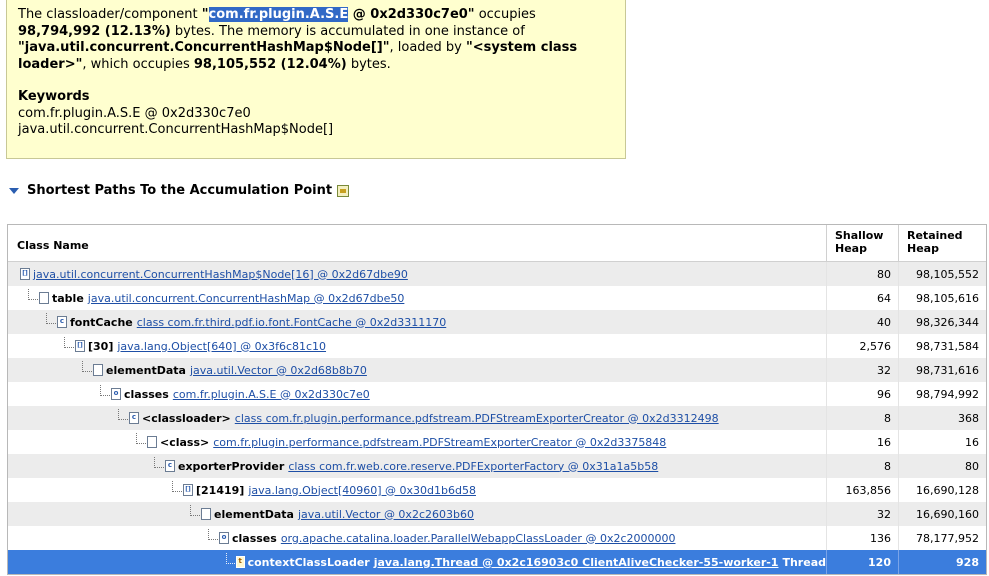 Image resolution: width=989 pixels, height=576 pixels. What do you see at coordinates (101, 346) in the screenshot?
I see `field-name: [30]` at bounding box center [101, 346].